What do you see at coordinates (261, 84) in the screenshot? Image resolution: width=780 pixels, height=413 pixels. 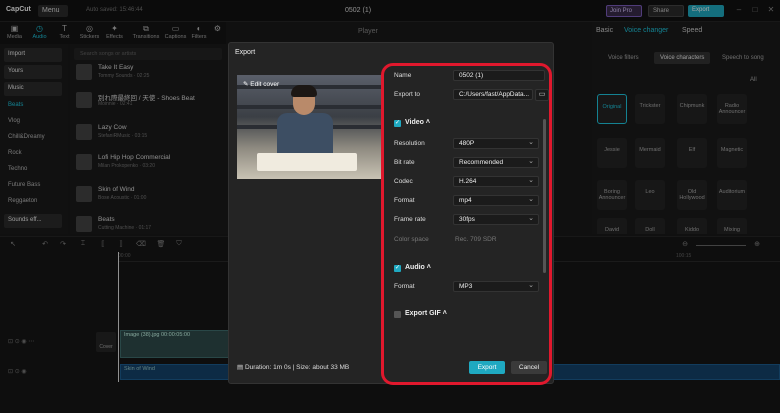 I see `edit-cover-button: ✎ Edit cover` at bounding box center [261, 84].